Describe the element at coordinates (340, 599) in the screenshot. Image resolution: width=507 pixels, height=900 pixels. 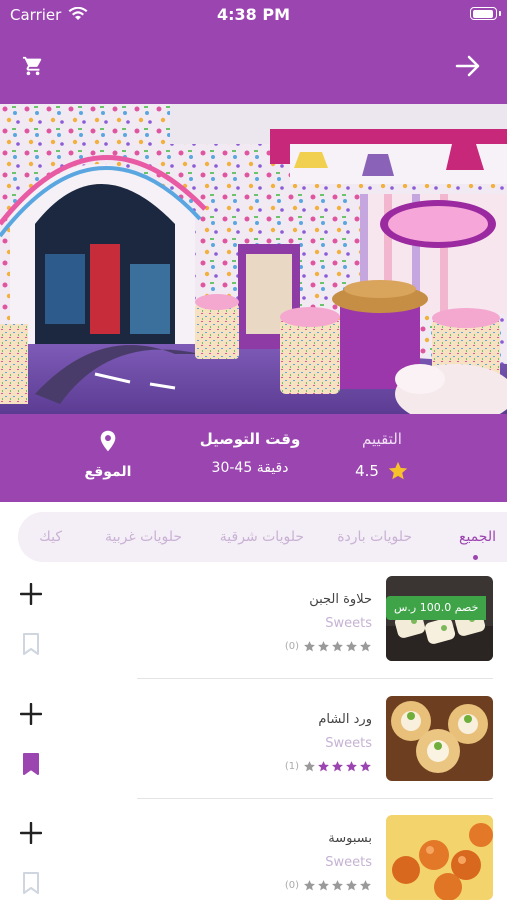
I see `product-name: حلاوة الجبن` at that location.